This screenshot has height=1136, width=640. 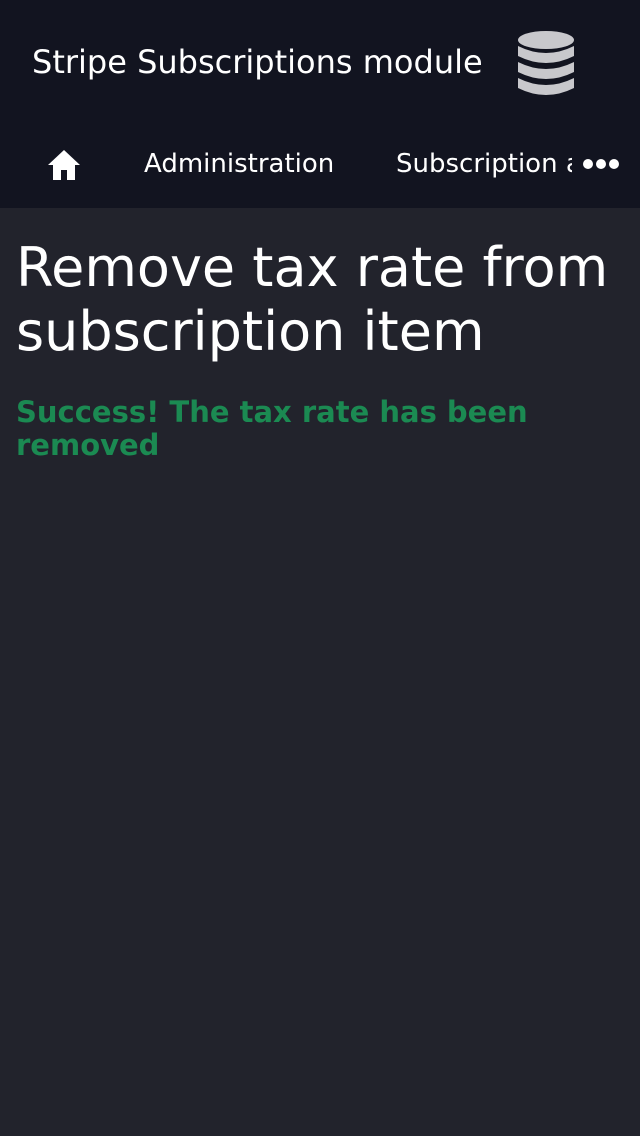 What do you see at coordinates (239, 164) in the screenshot?
I see `nav-item-administration: Administration` at bounding box center [239, 164].